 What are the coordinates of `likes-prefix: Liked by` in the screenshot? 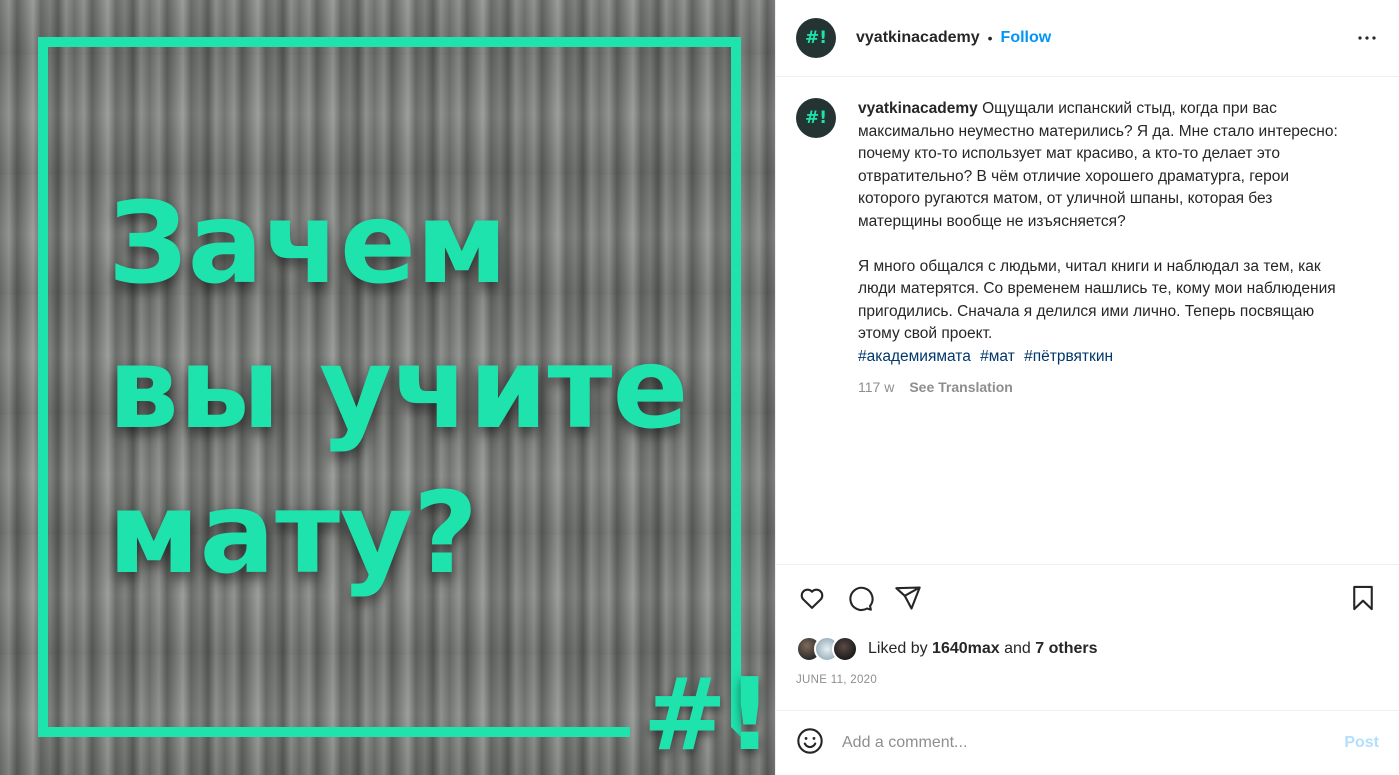 It's located at (898, 648).